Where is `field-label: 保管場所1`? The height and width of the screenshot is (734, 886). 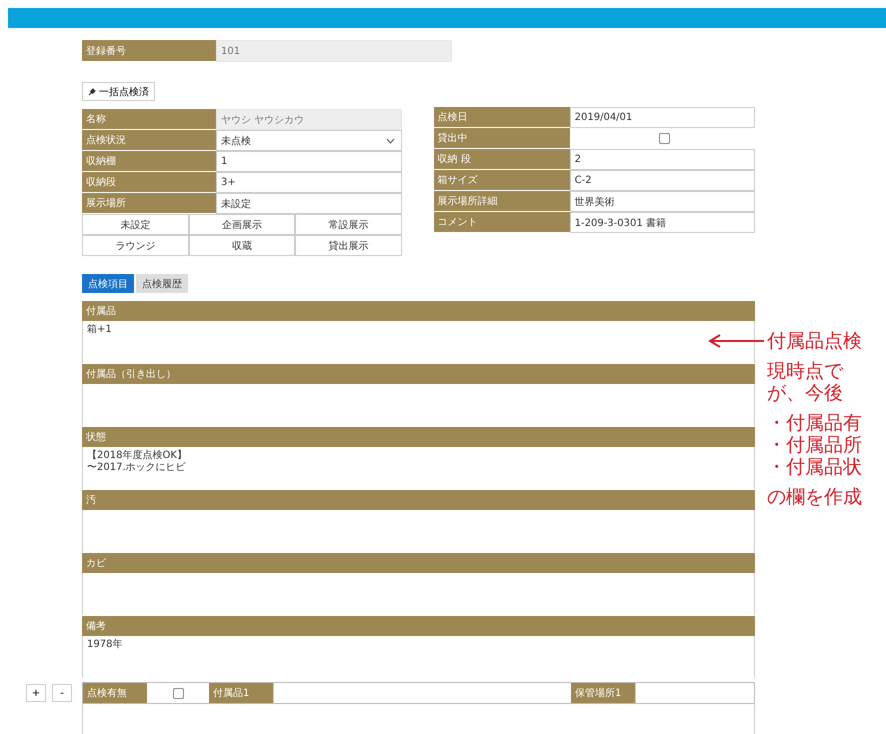
field-label: 保管場所1 is located at coordinates (603, 693).